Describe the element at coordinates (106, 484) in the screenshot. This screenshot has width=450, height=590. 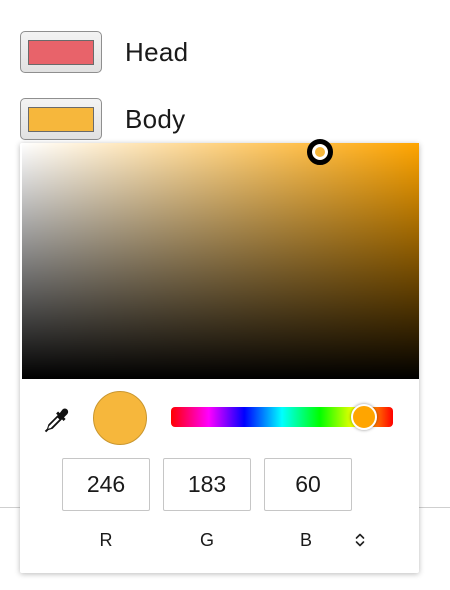
I see `red-input` at that location.